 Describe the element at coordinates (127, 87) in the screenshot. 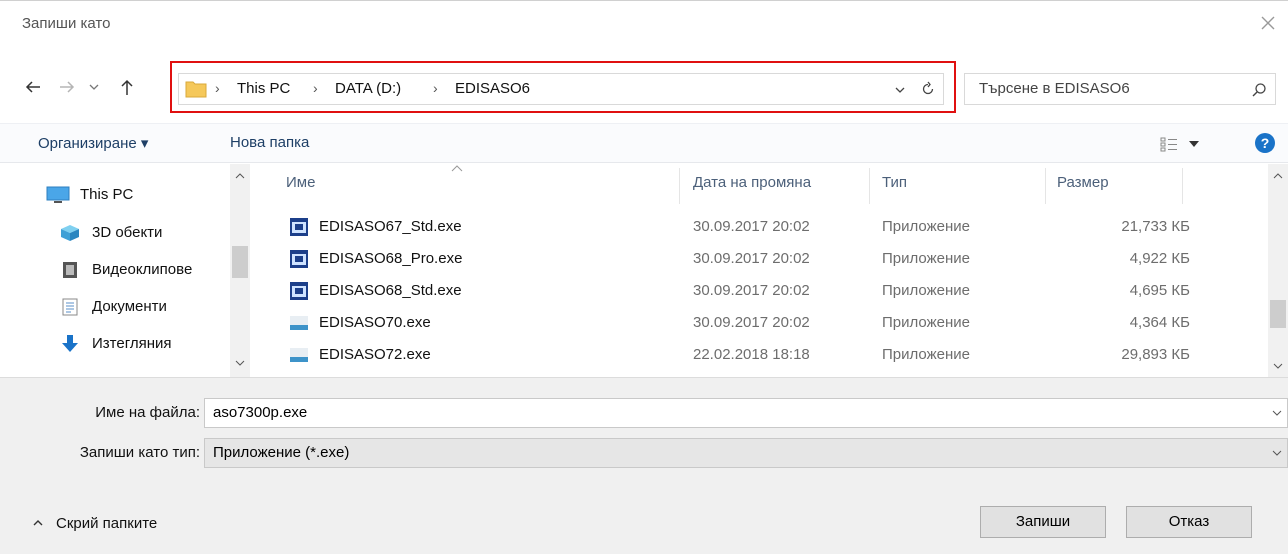

I see `up-arrow-icon` at that location.